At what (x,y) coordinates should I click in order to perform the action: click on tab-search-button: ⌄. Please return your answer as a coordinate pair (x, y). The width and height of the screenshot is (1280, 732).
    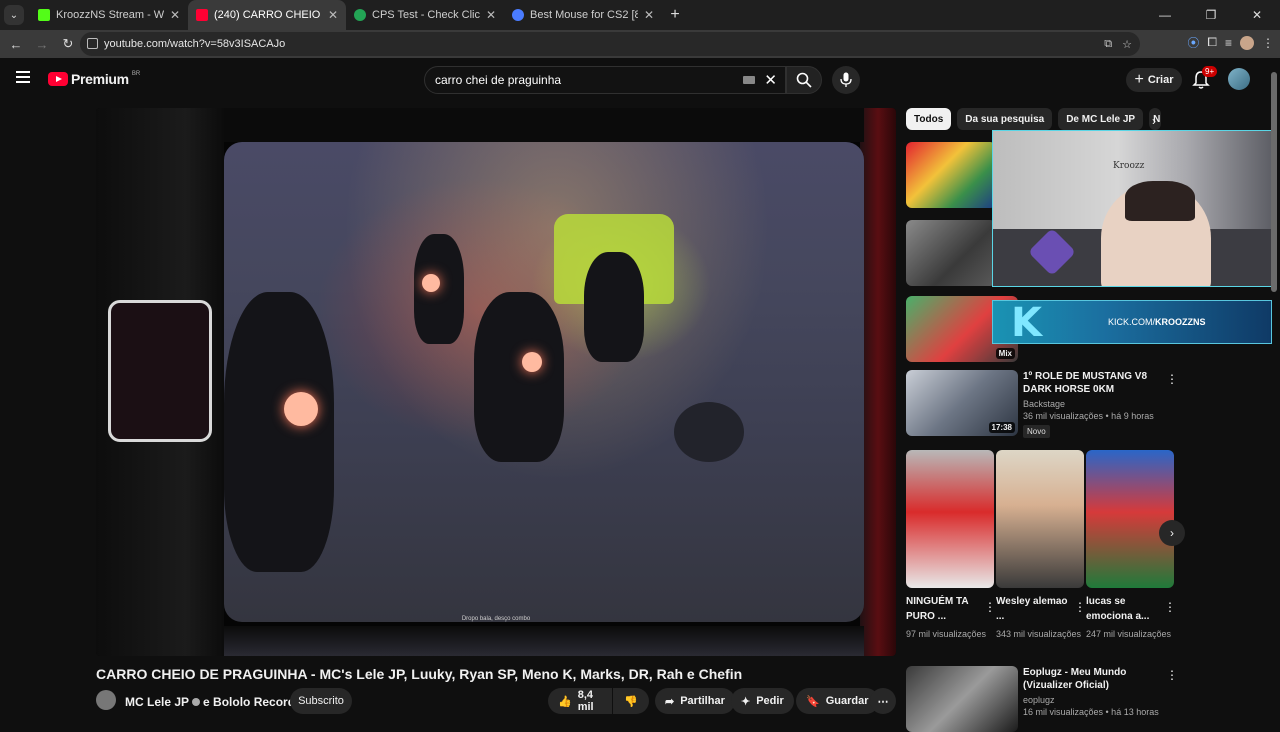
    Looking at the image, I should click on (14, 15).